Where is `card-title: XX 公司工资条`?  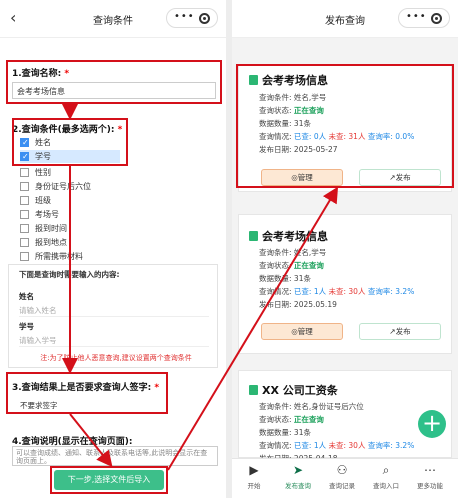 card-title: XX 公司工资条 is located at coordinates (293, 390).